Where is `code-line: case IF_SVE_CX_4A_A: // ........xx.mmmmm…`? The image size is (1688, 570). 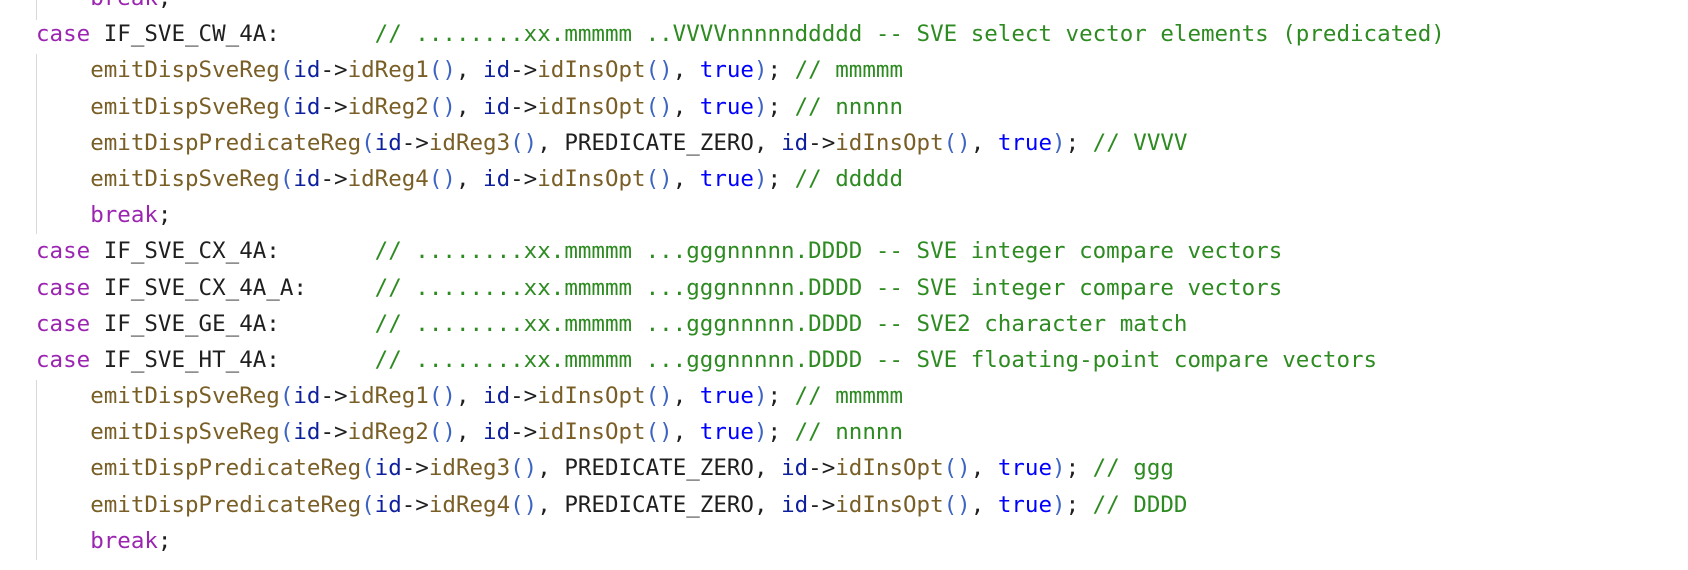
code-line: case IF_SVE_CX_4A_A: // ........xx.mmmmm… is located at coordinates (740, 288).